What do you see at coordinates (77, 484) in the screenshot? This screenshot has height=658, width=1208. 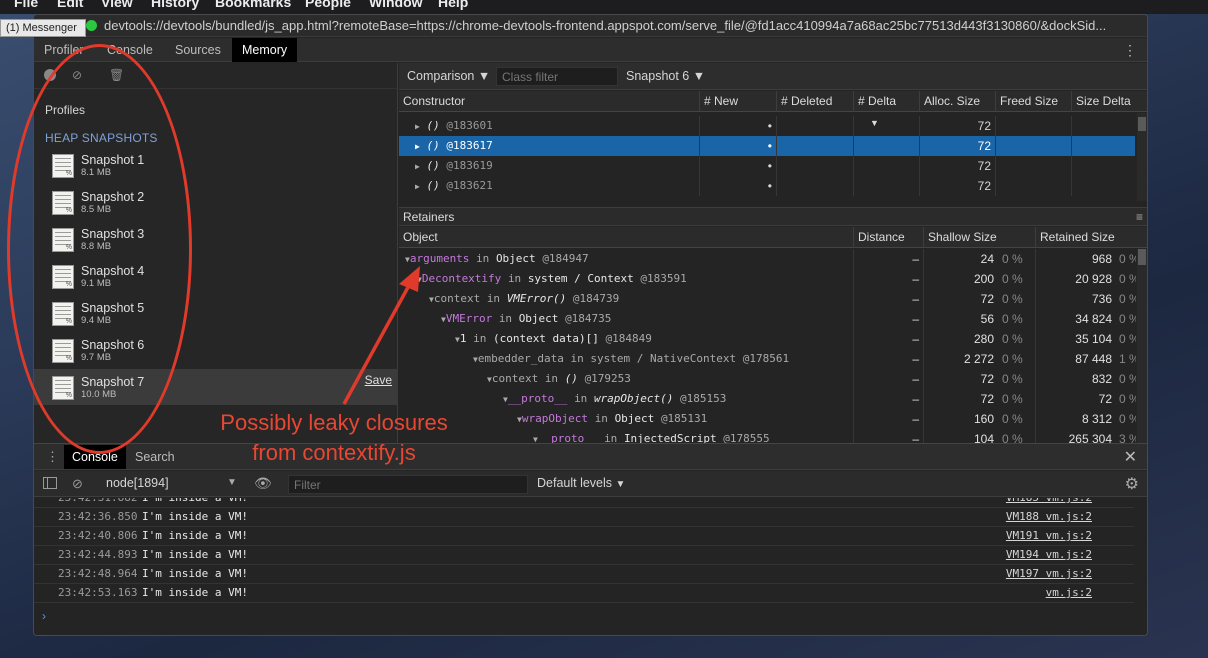 I see `clear-console-icon: ⊘` at bounding box center [77, 484].